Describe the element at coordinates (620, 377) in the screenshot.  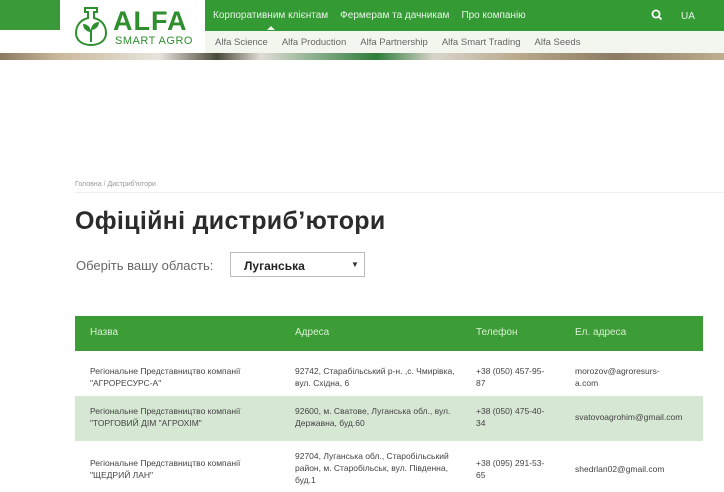
I see `cell-email: morozov@agroresurs-a.com` at that location.